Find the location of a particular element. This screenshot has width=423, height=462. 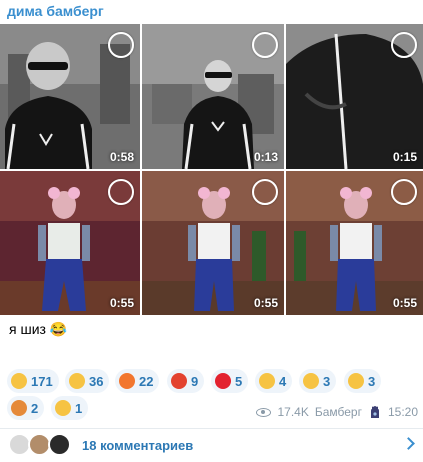

reaction-count: 36 is located at coordinates (96, 381).